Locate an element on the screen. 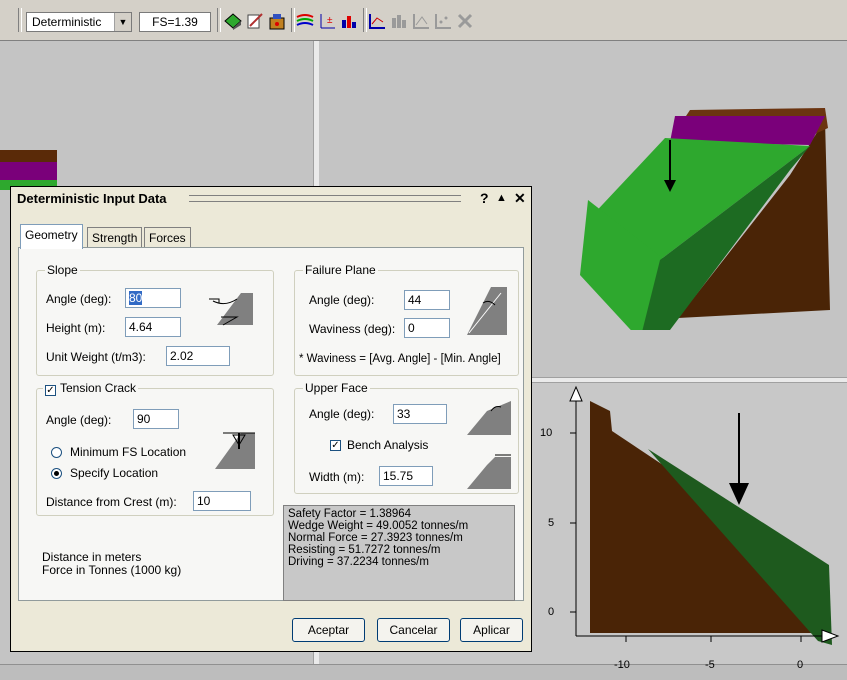  x-tick-label: -5 is located at coordinates (710, 665).